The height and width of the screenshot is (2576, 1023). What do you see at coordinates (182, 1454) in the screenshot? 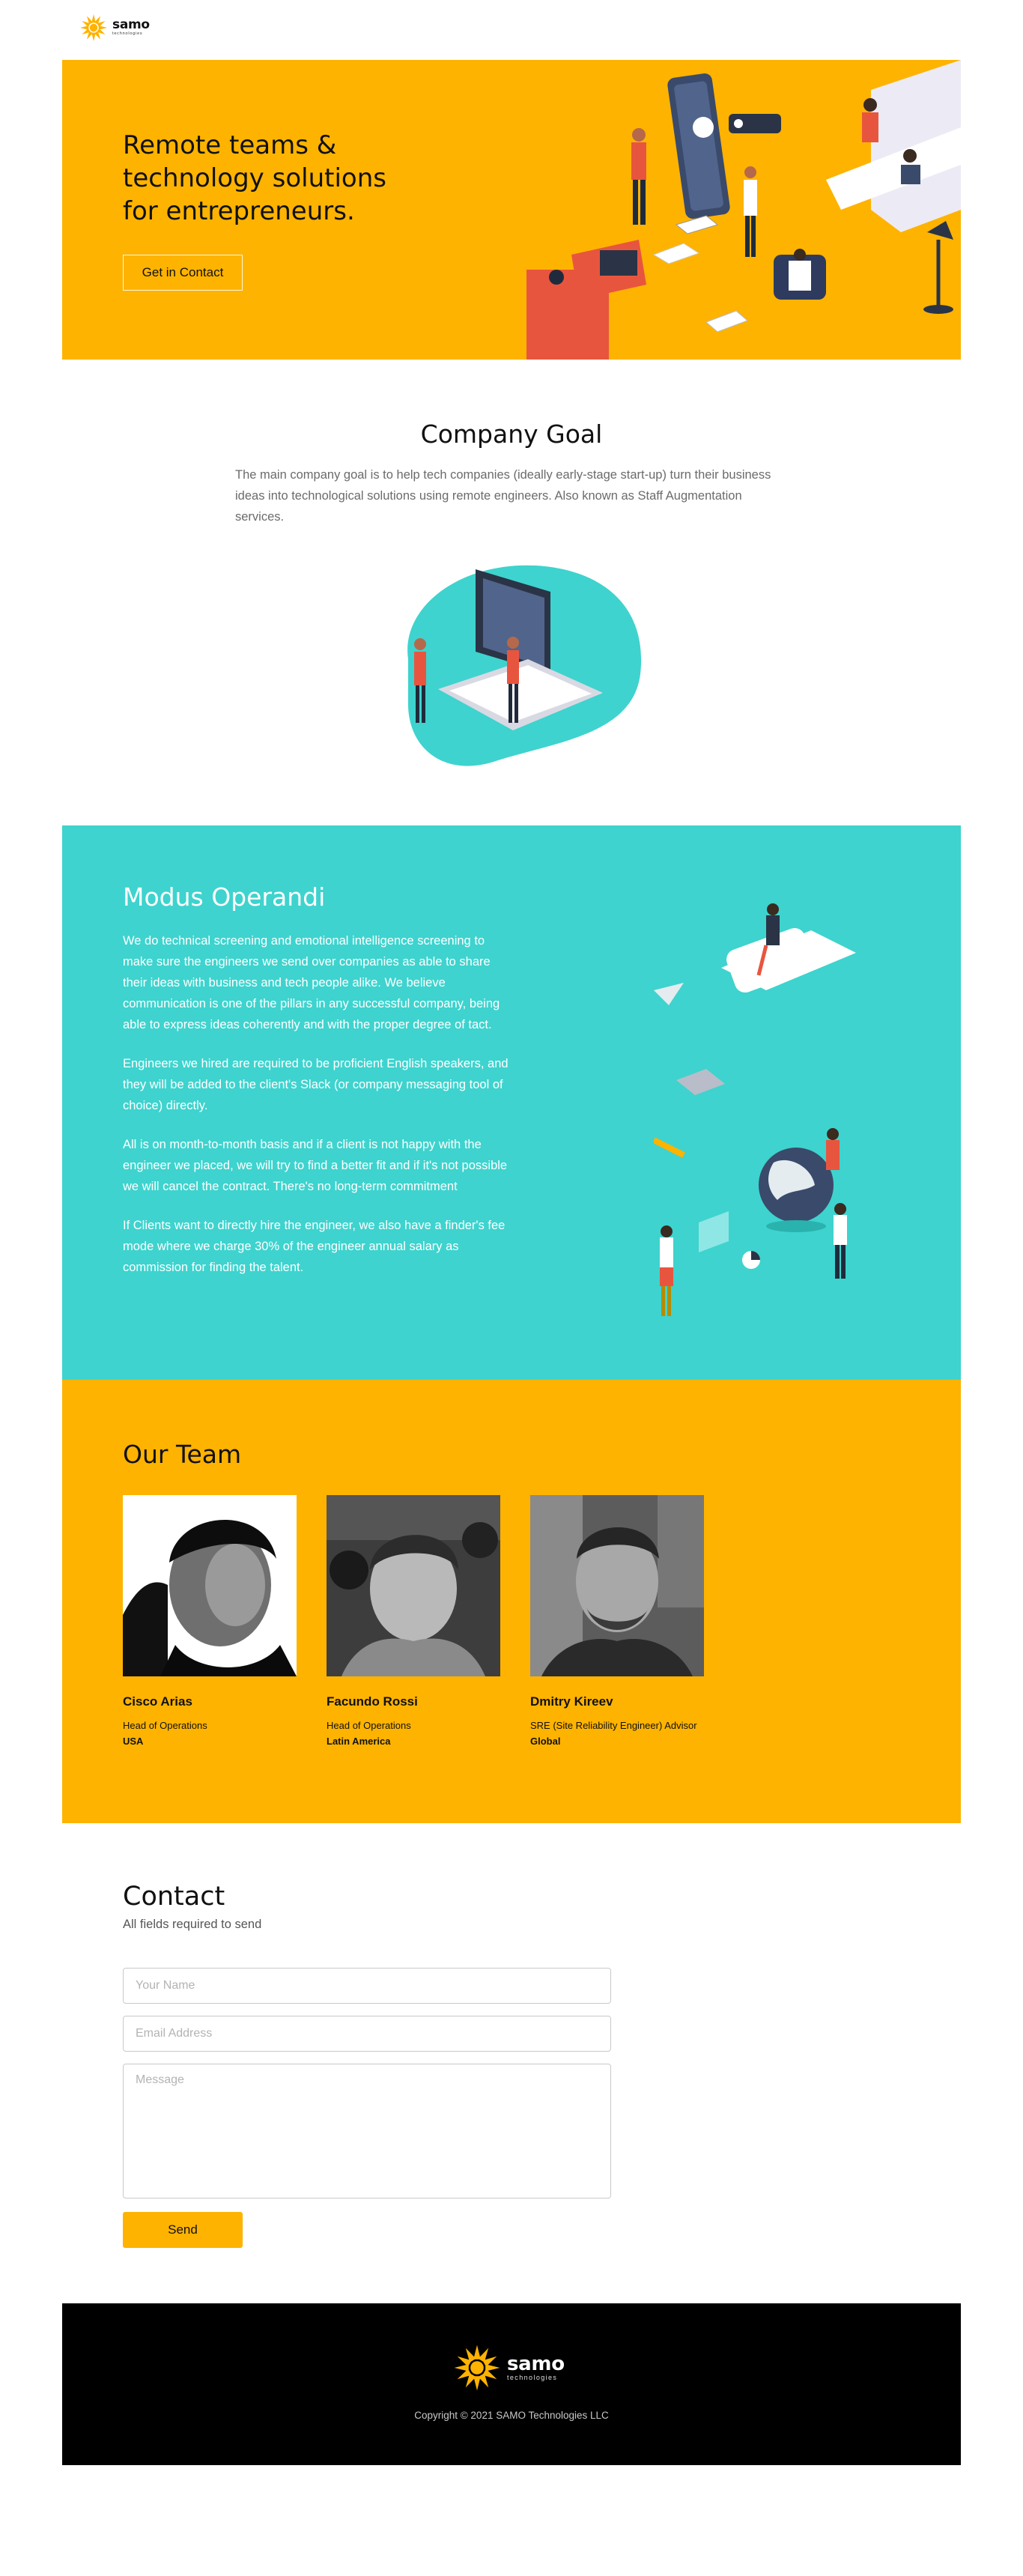
I see `our-team-title: Our Team` at bounding box center [182, 1454].